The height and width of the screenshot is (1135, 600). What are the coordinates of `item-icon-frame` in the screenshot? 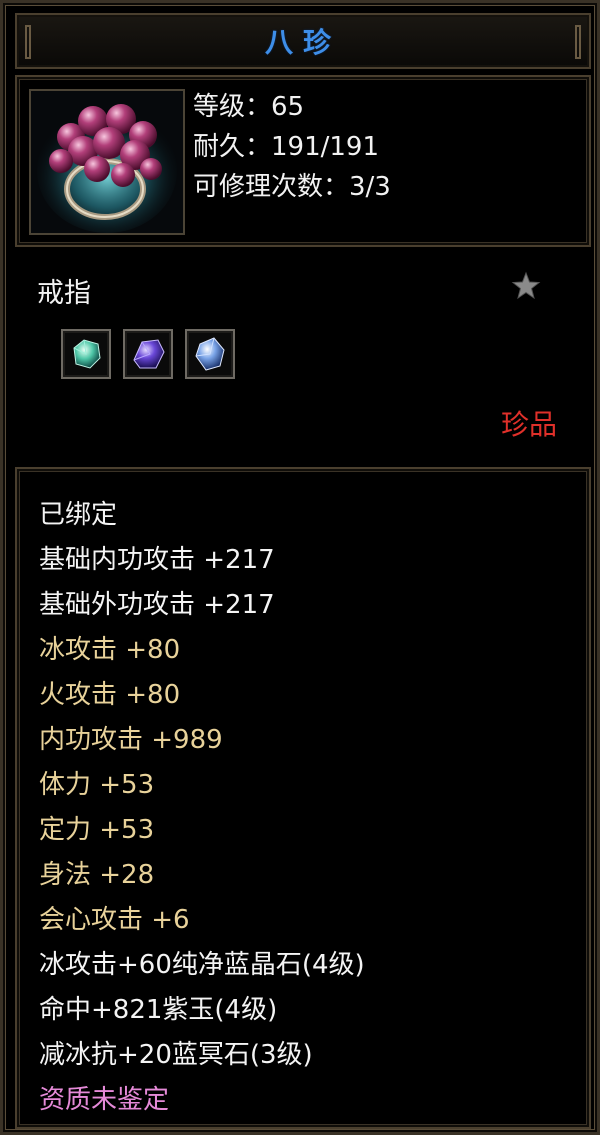 It's located at (107, 162).